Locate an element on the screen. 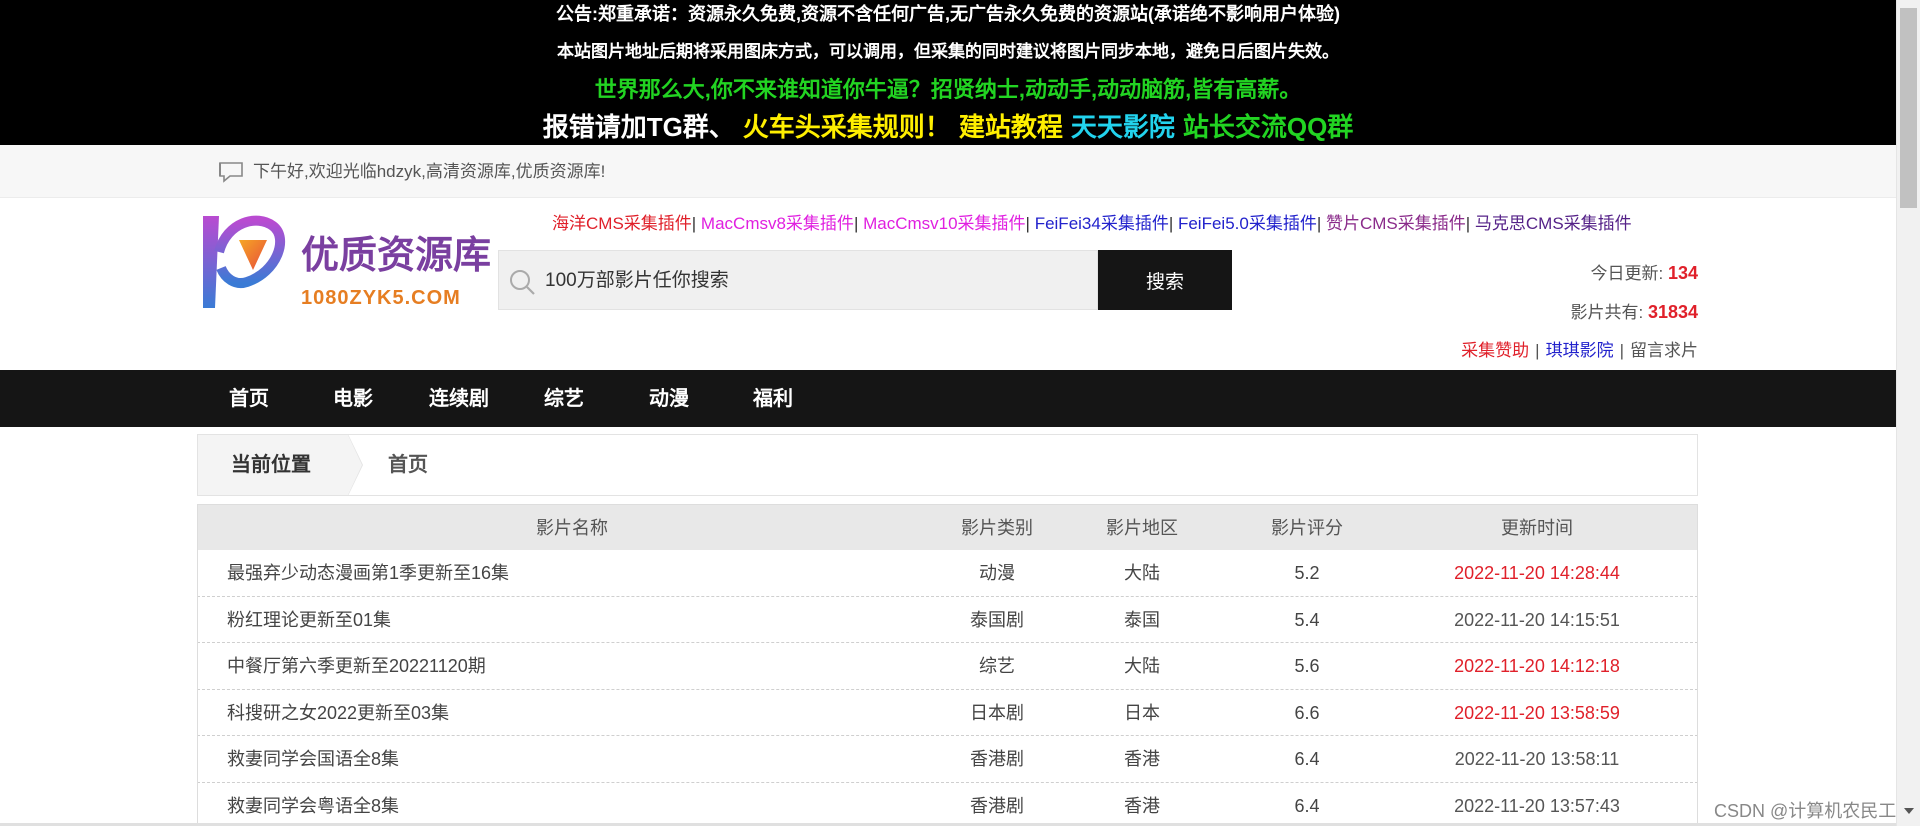 The width and height of the screenshot is (1920, 826). quick-link: 琪琪影院 is located at coordinates (1580, 350).